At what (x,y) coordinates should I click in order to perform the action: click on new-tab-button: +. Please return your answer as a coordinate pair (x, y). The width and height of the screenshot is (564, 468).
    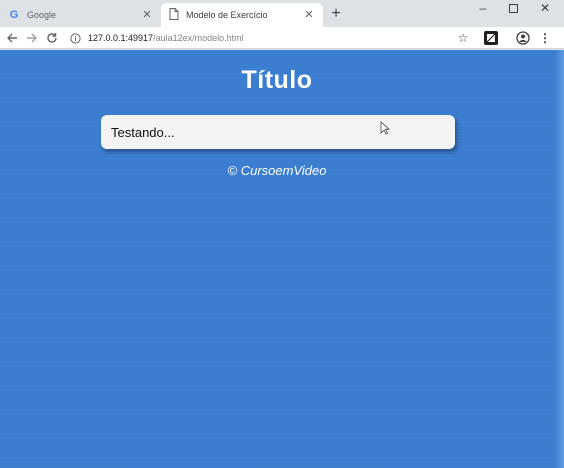
    Looking at the image, I should click on (336, 14).